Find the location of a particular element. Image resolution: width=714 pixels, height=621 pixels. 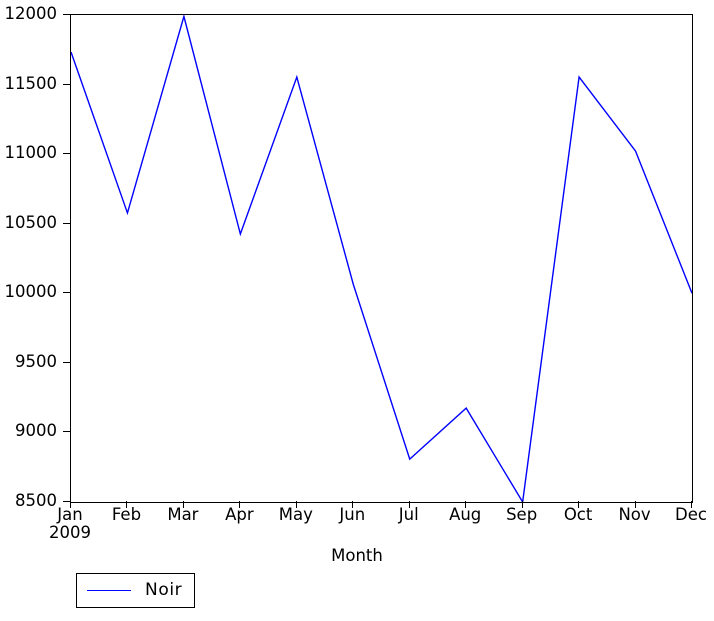

x-tick-label: Jun is located at coordinates (352, 514).